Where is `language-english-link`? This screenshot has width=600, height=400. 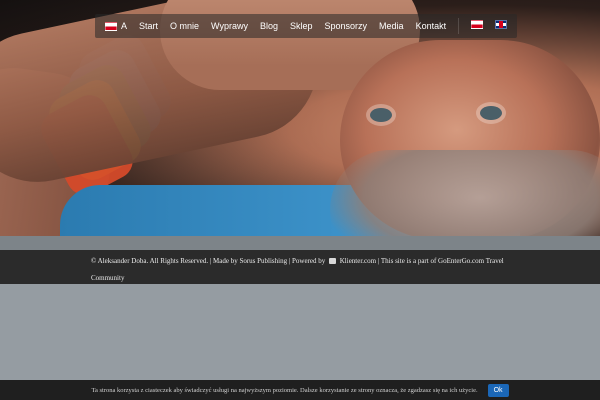 language-english-link is located at coordinates (501, 26).